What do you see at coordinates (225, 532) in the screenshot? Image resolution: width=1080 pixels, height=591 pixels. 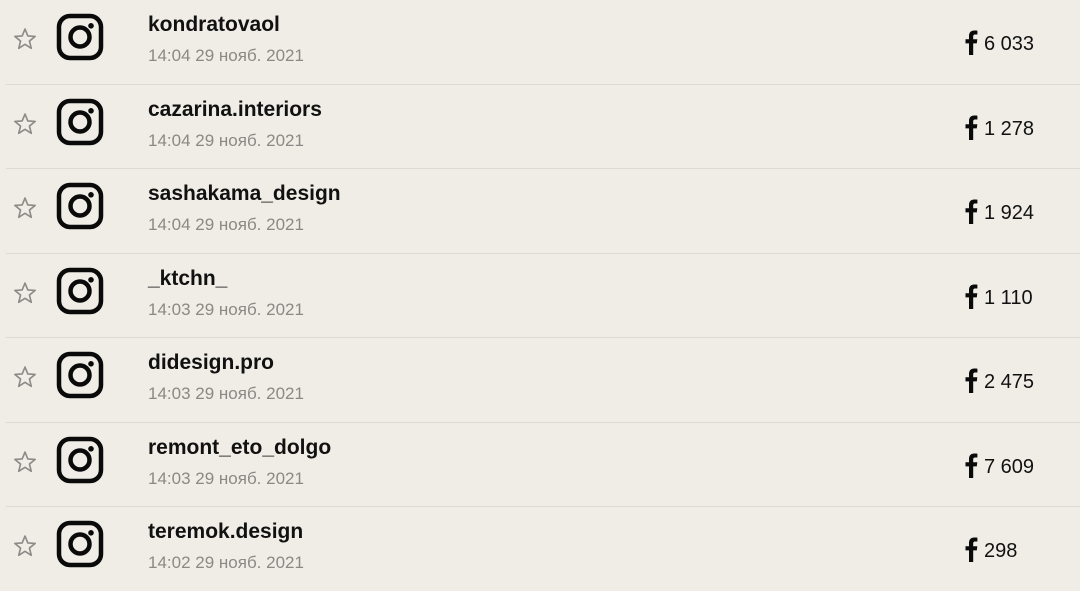 I see `account-name: teremok.design` at bounding box center [225, 532].